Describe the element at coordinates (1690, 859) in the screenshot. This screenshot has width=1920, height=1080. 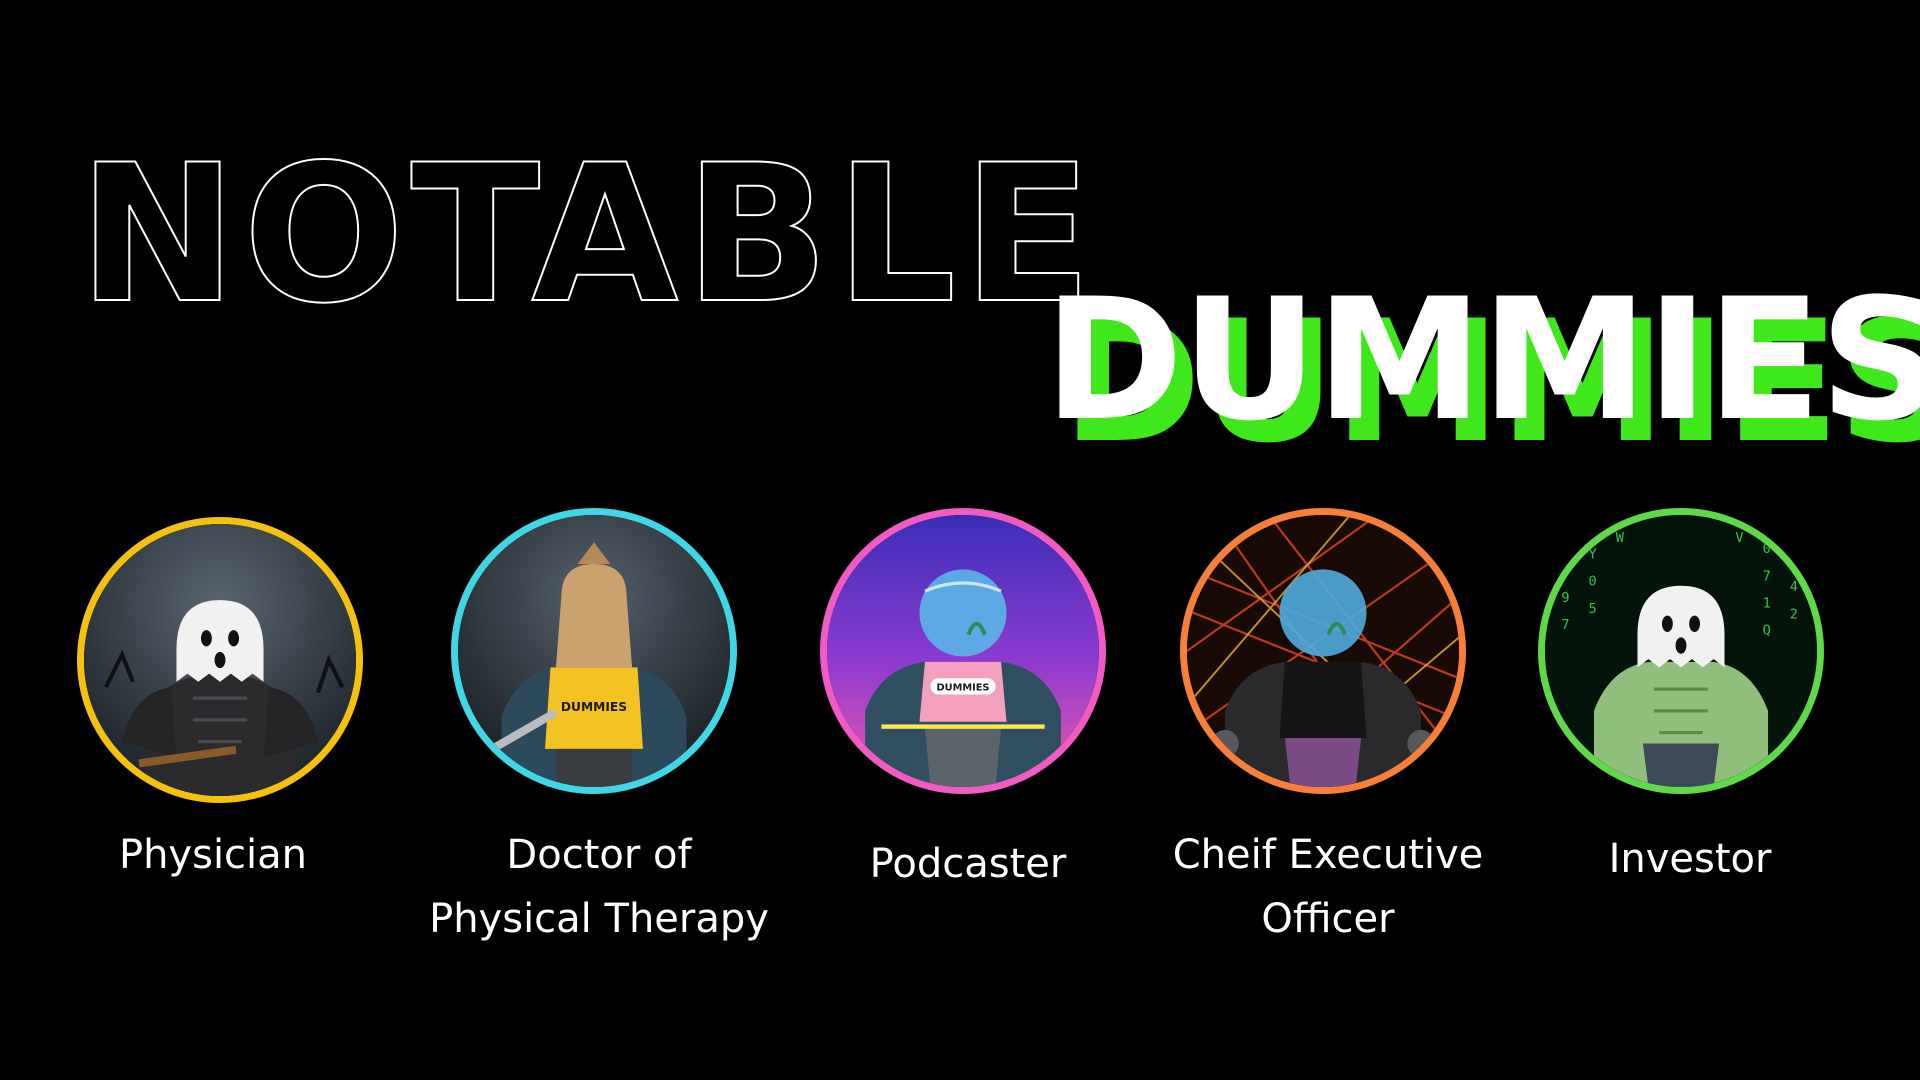
I see `label-investor: Investor` at that location.